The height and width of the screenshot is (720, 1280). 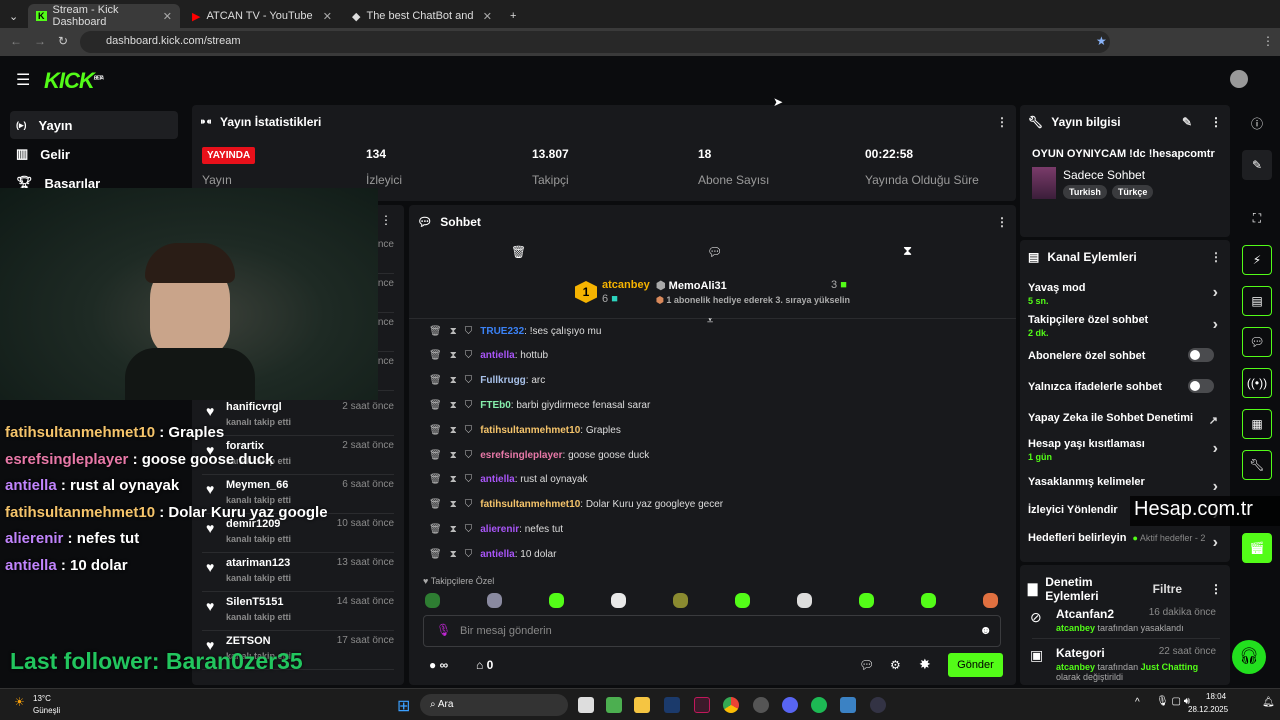 What do you see at coordinates (40, 41) in the screenshot?
I see `forward-icon: →` at bounding box center [40, 41].